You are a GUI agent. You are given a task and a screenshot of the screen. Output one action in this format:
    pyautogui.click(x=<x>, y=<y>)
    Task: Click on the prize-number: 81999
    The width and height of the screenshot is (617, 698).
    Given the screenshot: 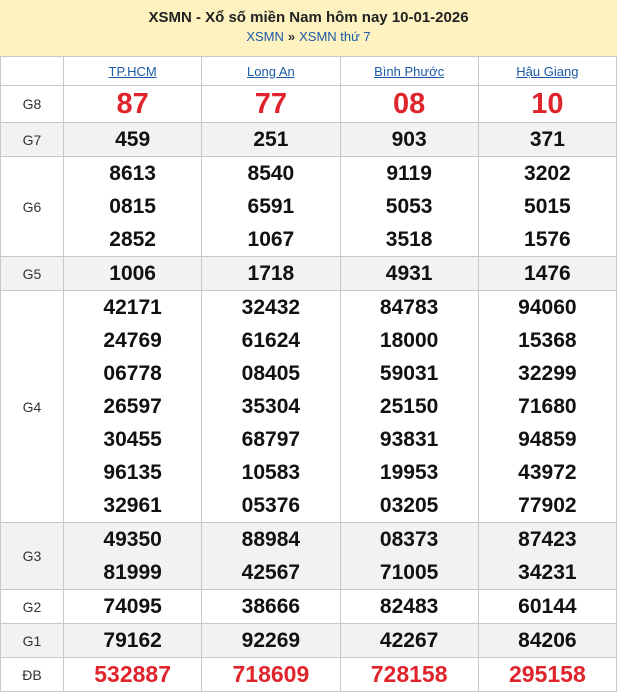 What is the action you would take?
    pyautogui.click(x=132, y=572)
    